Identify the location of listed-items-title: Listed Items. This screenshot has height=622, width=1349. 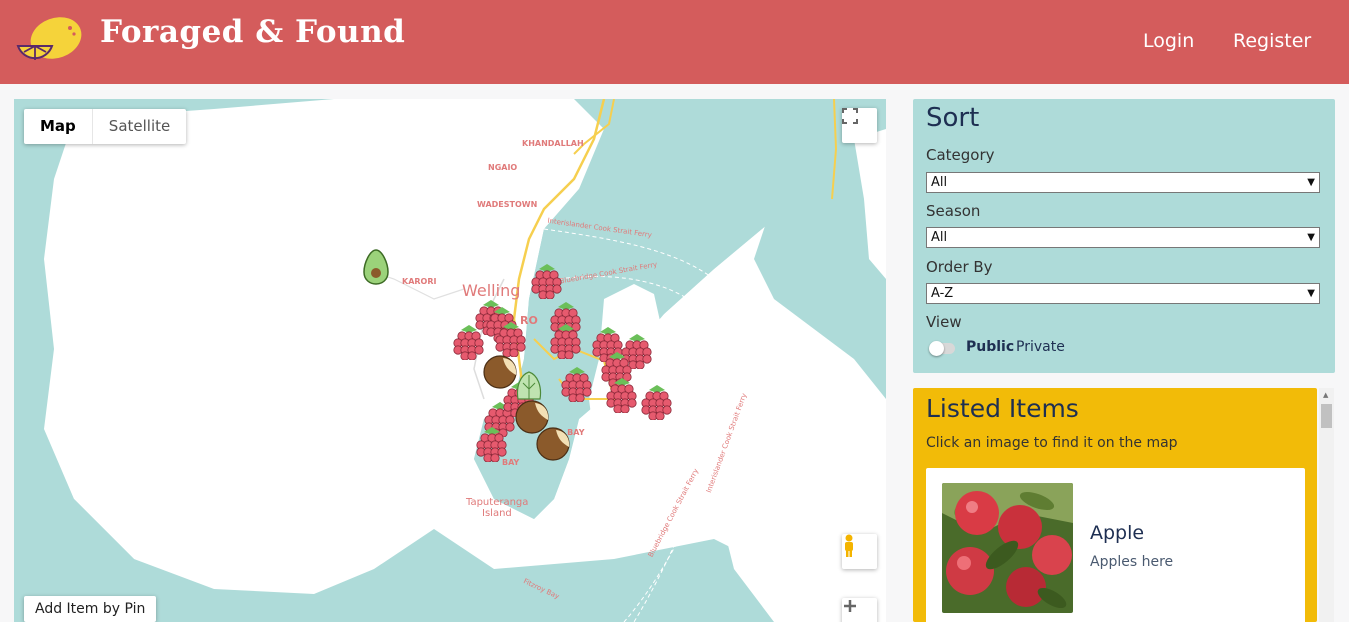
(1002, 408).